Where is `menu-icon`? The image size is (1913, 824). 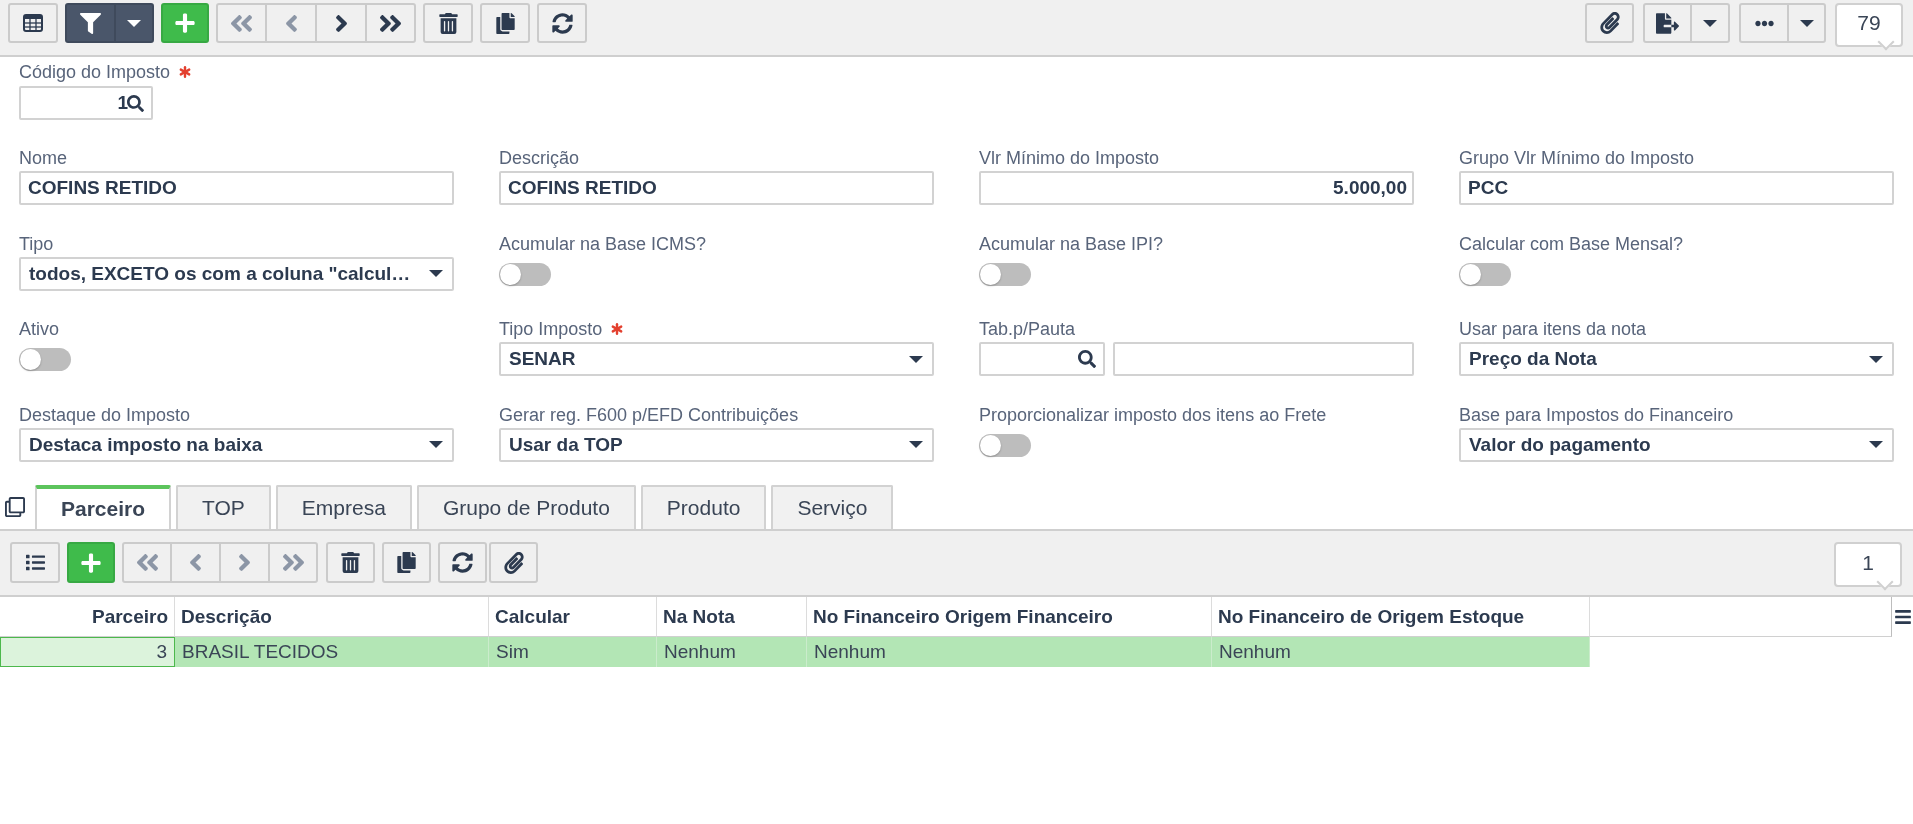
menu-icon is located at coordinates (1902, 617).